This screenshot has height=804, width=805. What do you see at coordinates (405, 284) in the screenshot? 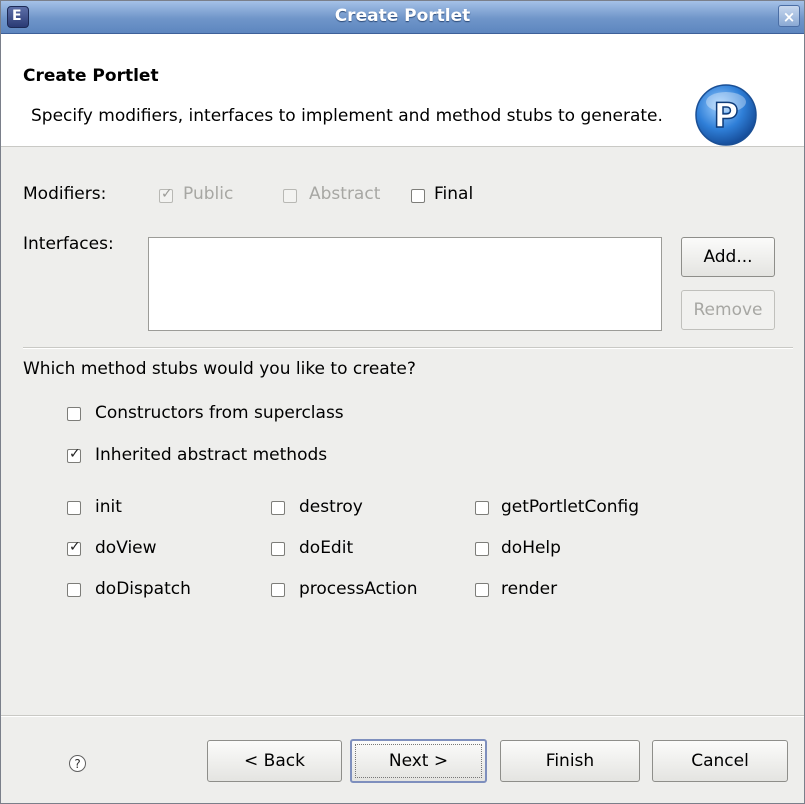
I see `interfaces-list` at bounding box center [405, 284].